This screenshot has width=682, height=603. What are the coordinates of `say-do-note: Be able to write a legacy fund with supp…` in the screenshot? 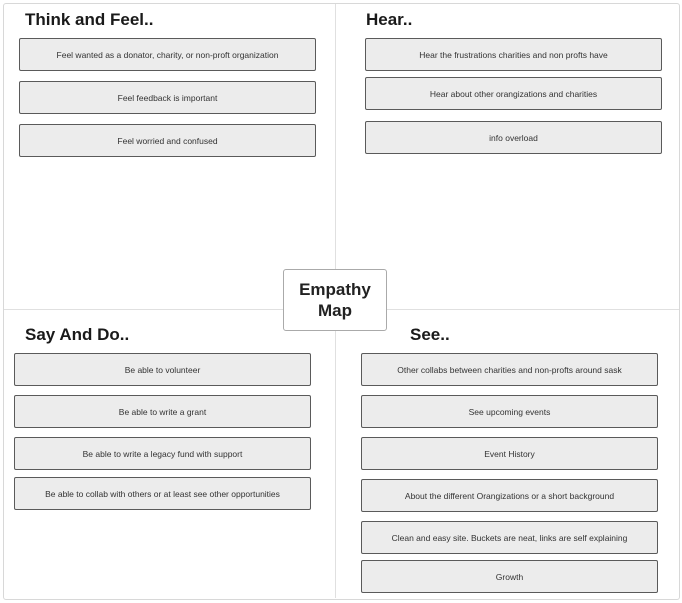 It's located at (162, 453).